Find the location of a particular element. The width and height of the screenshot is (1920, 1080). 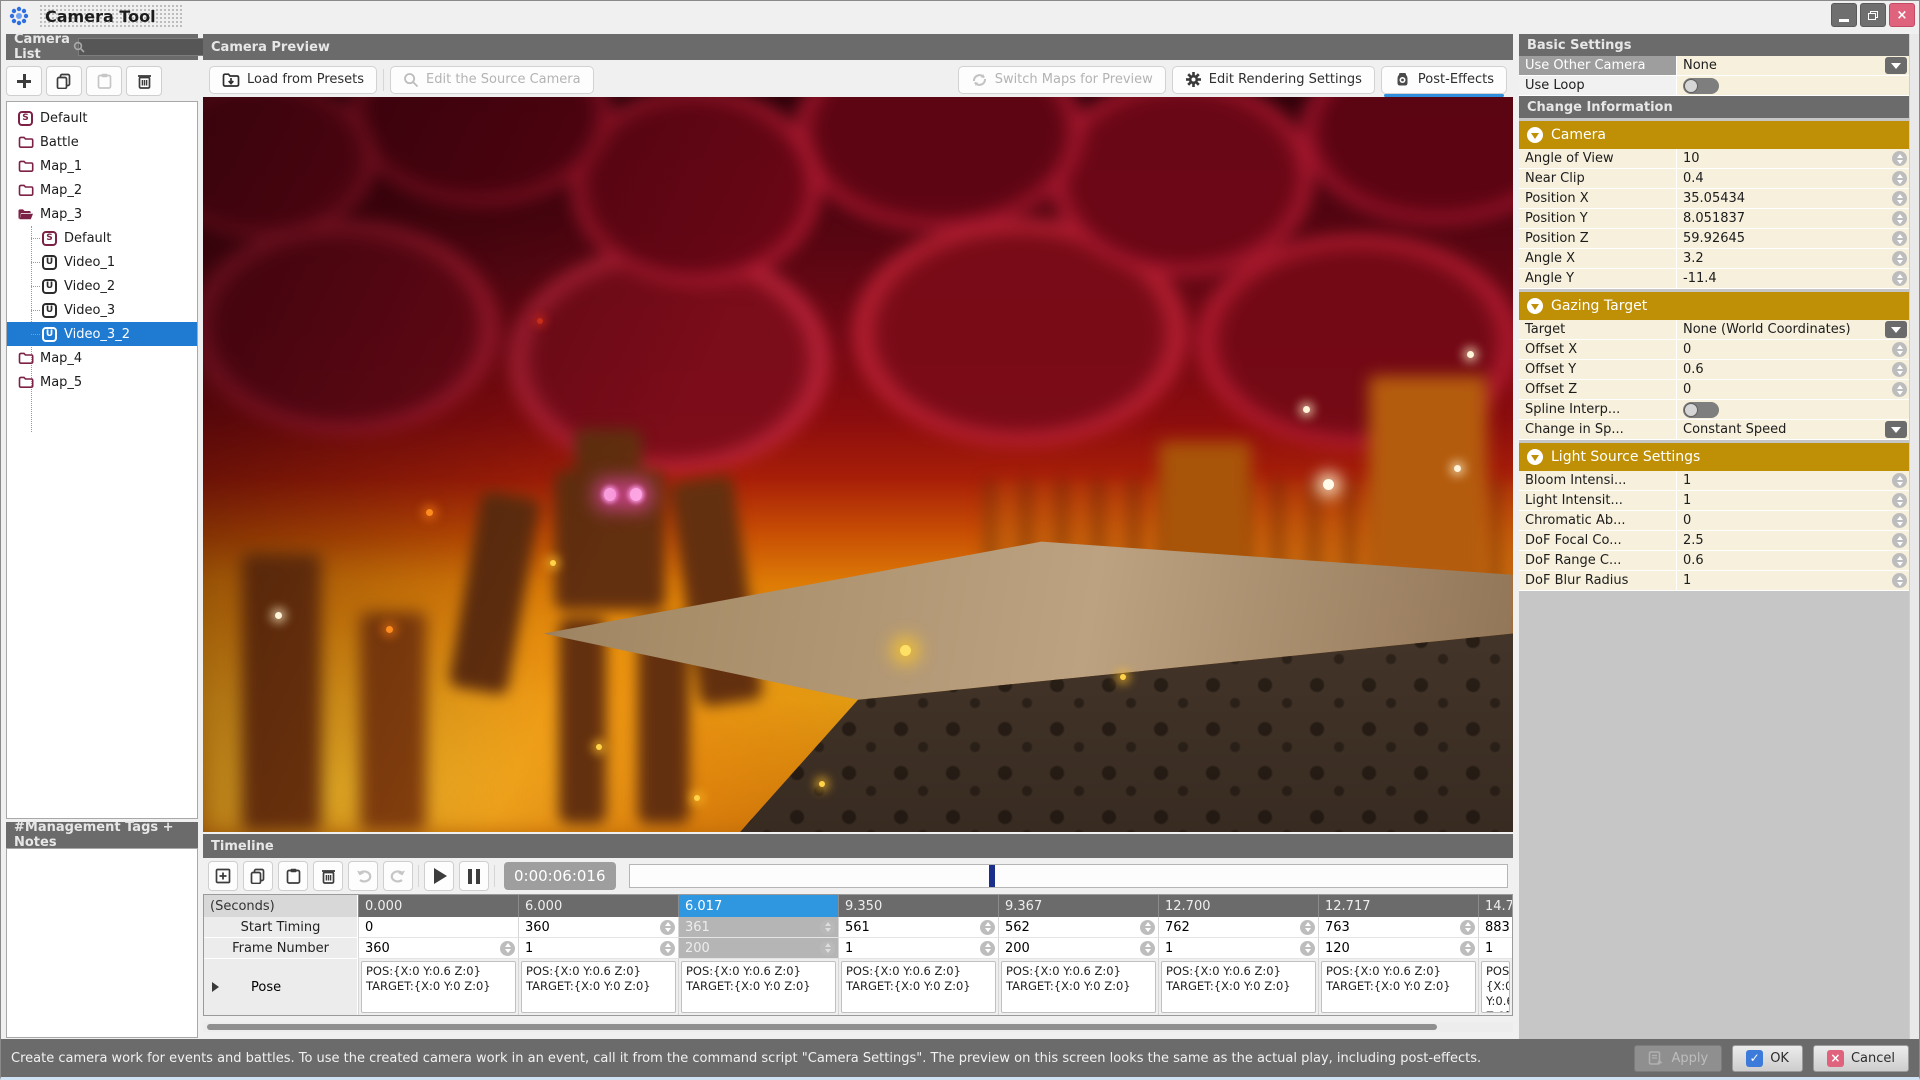

tree-item-map3-default: S Default is located at coordinates (102, 238).